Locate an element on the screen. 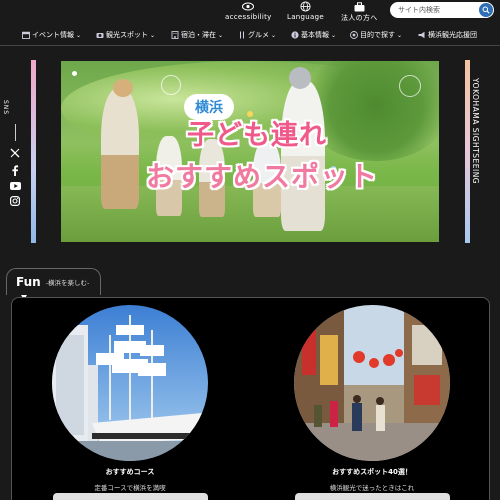 Image resolution: width=500 pixels, height=500 pixels. search-icon is located at coordinates (486, 10).